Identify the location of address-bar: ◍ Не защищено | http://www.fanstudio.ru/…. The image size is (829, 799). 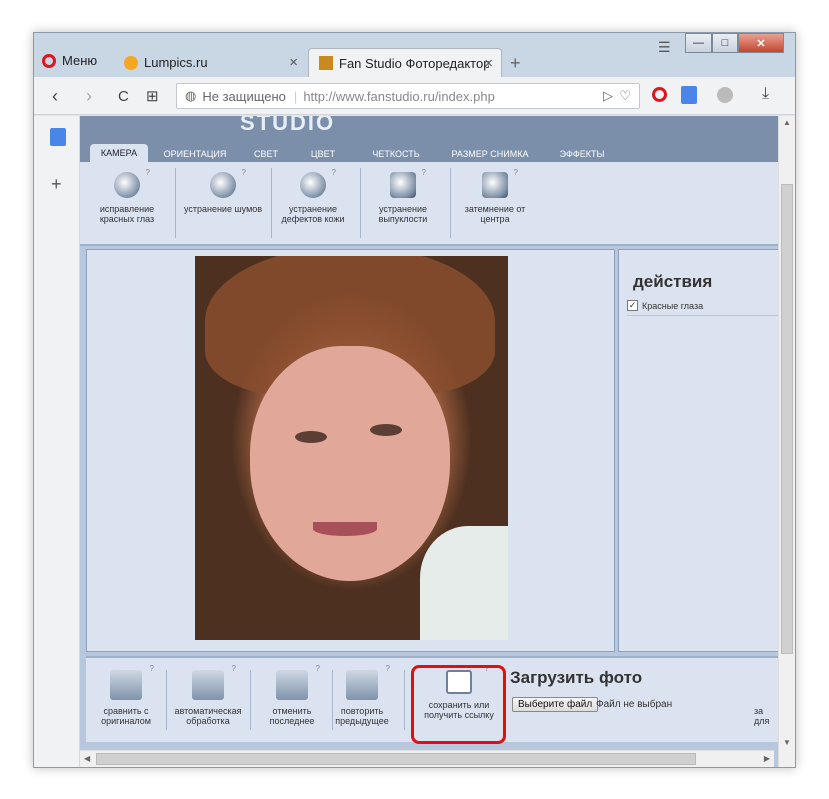
(408, 96).